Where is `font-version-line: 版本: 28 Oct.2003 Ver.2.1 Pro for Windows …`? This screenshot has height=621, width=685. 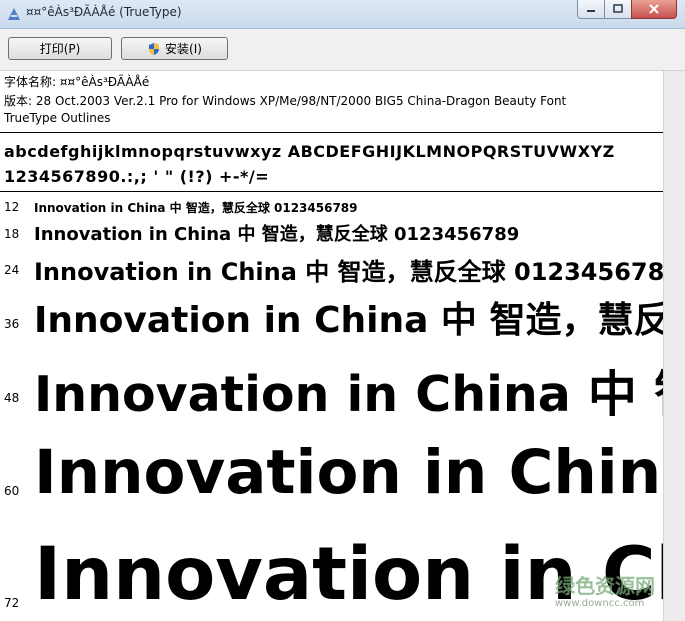 font-version-line: 版本: 28 Oct.2003 Ver.2.1 Pro for Windows … is located at coordinates (285, 101).